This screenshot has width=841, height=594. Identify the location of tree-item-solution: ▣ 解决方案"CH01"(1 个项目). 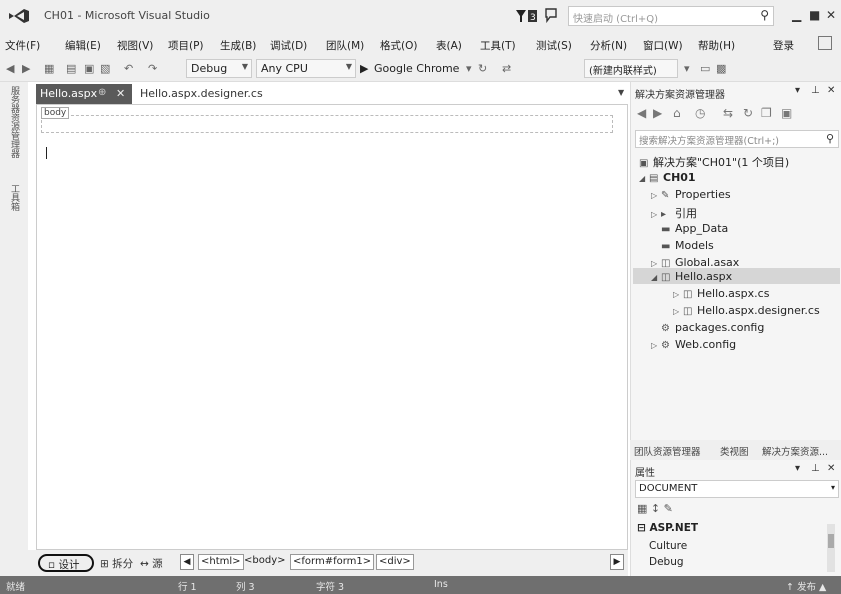
(714, 162).